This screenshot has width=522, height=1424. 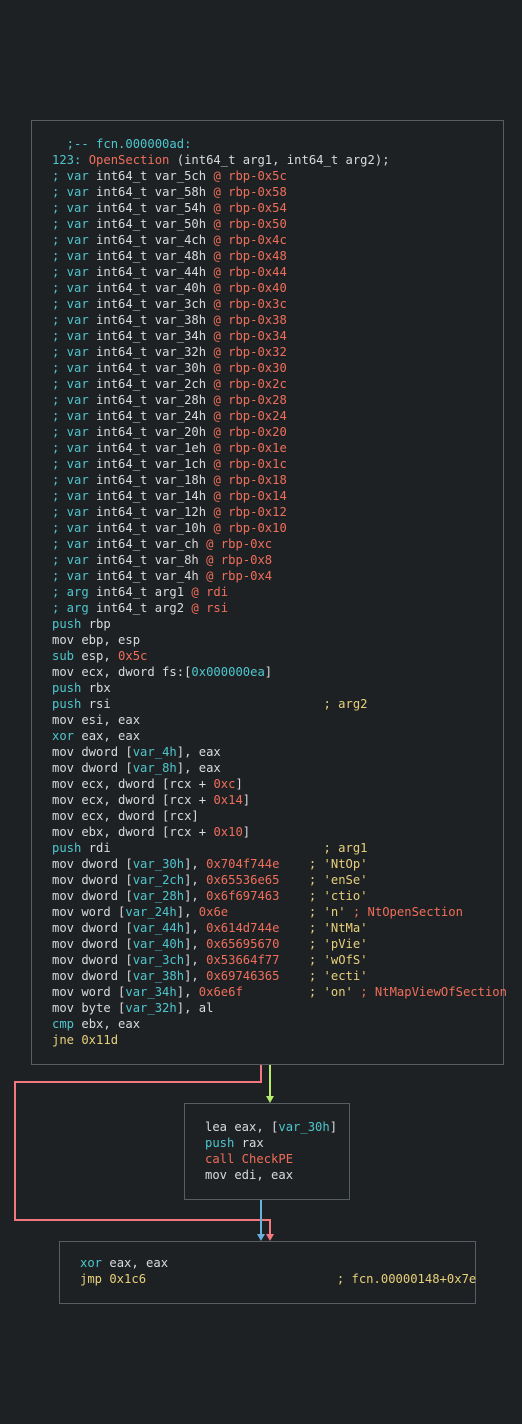 I want to click on asm-token: lea eax, [, so click(x=242, y=1127).